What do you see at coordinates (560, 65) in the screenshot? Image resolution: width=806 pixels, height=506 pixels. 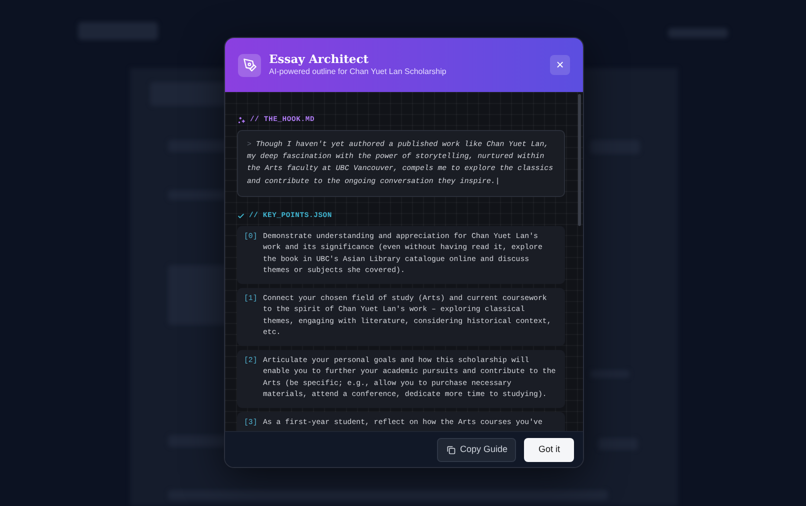 I see `close-button: ×` at bounding box center [560, 65].